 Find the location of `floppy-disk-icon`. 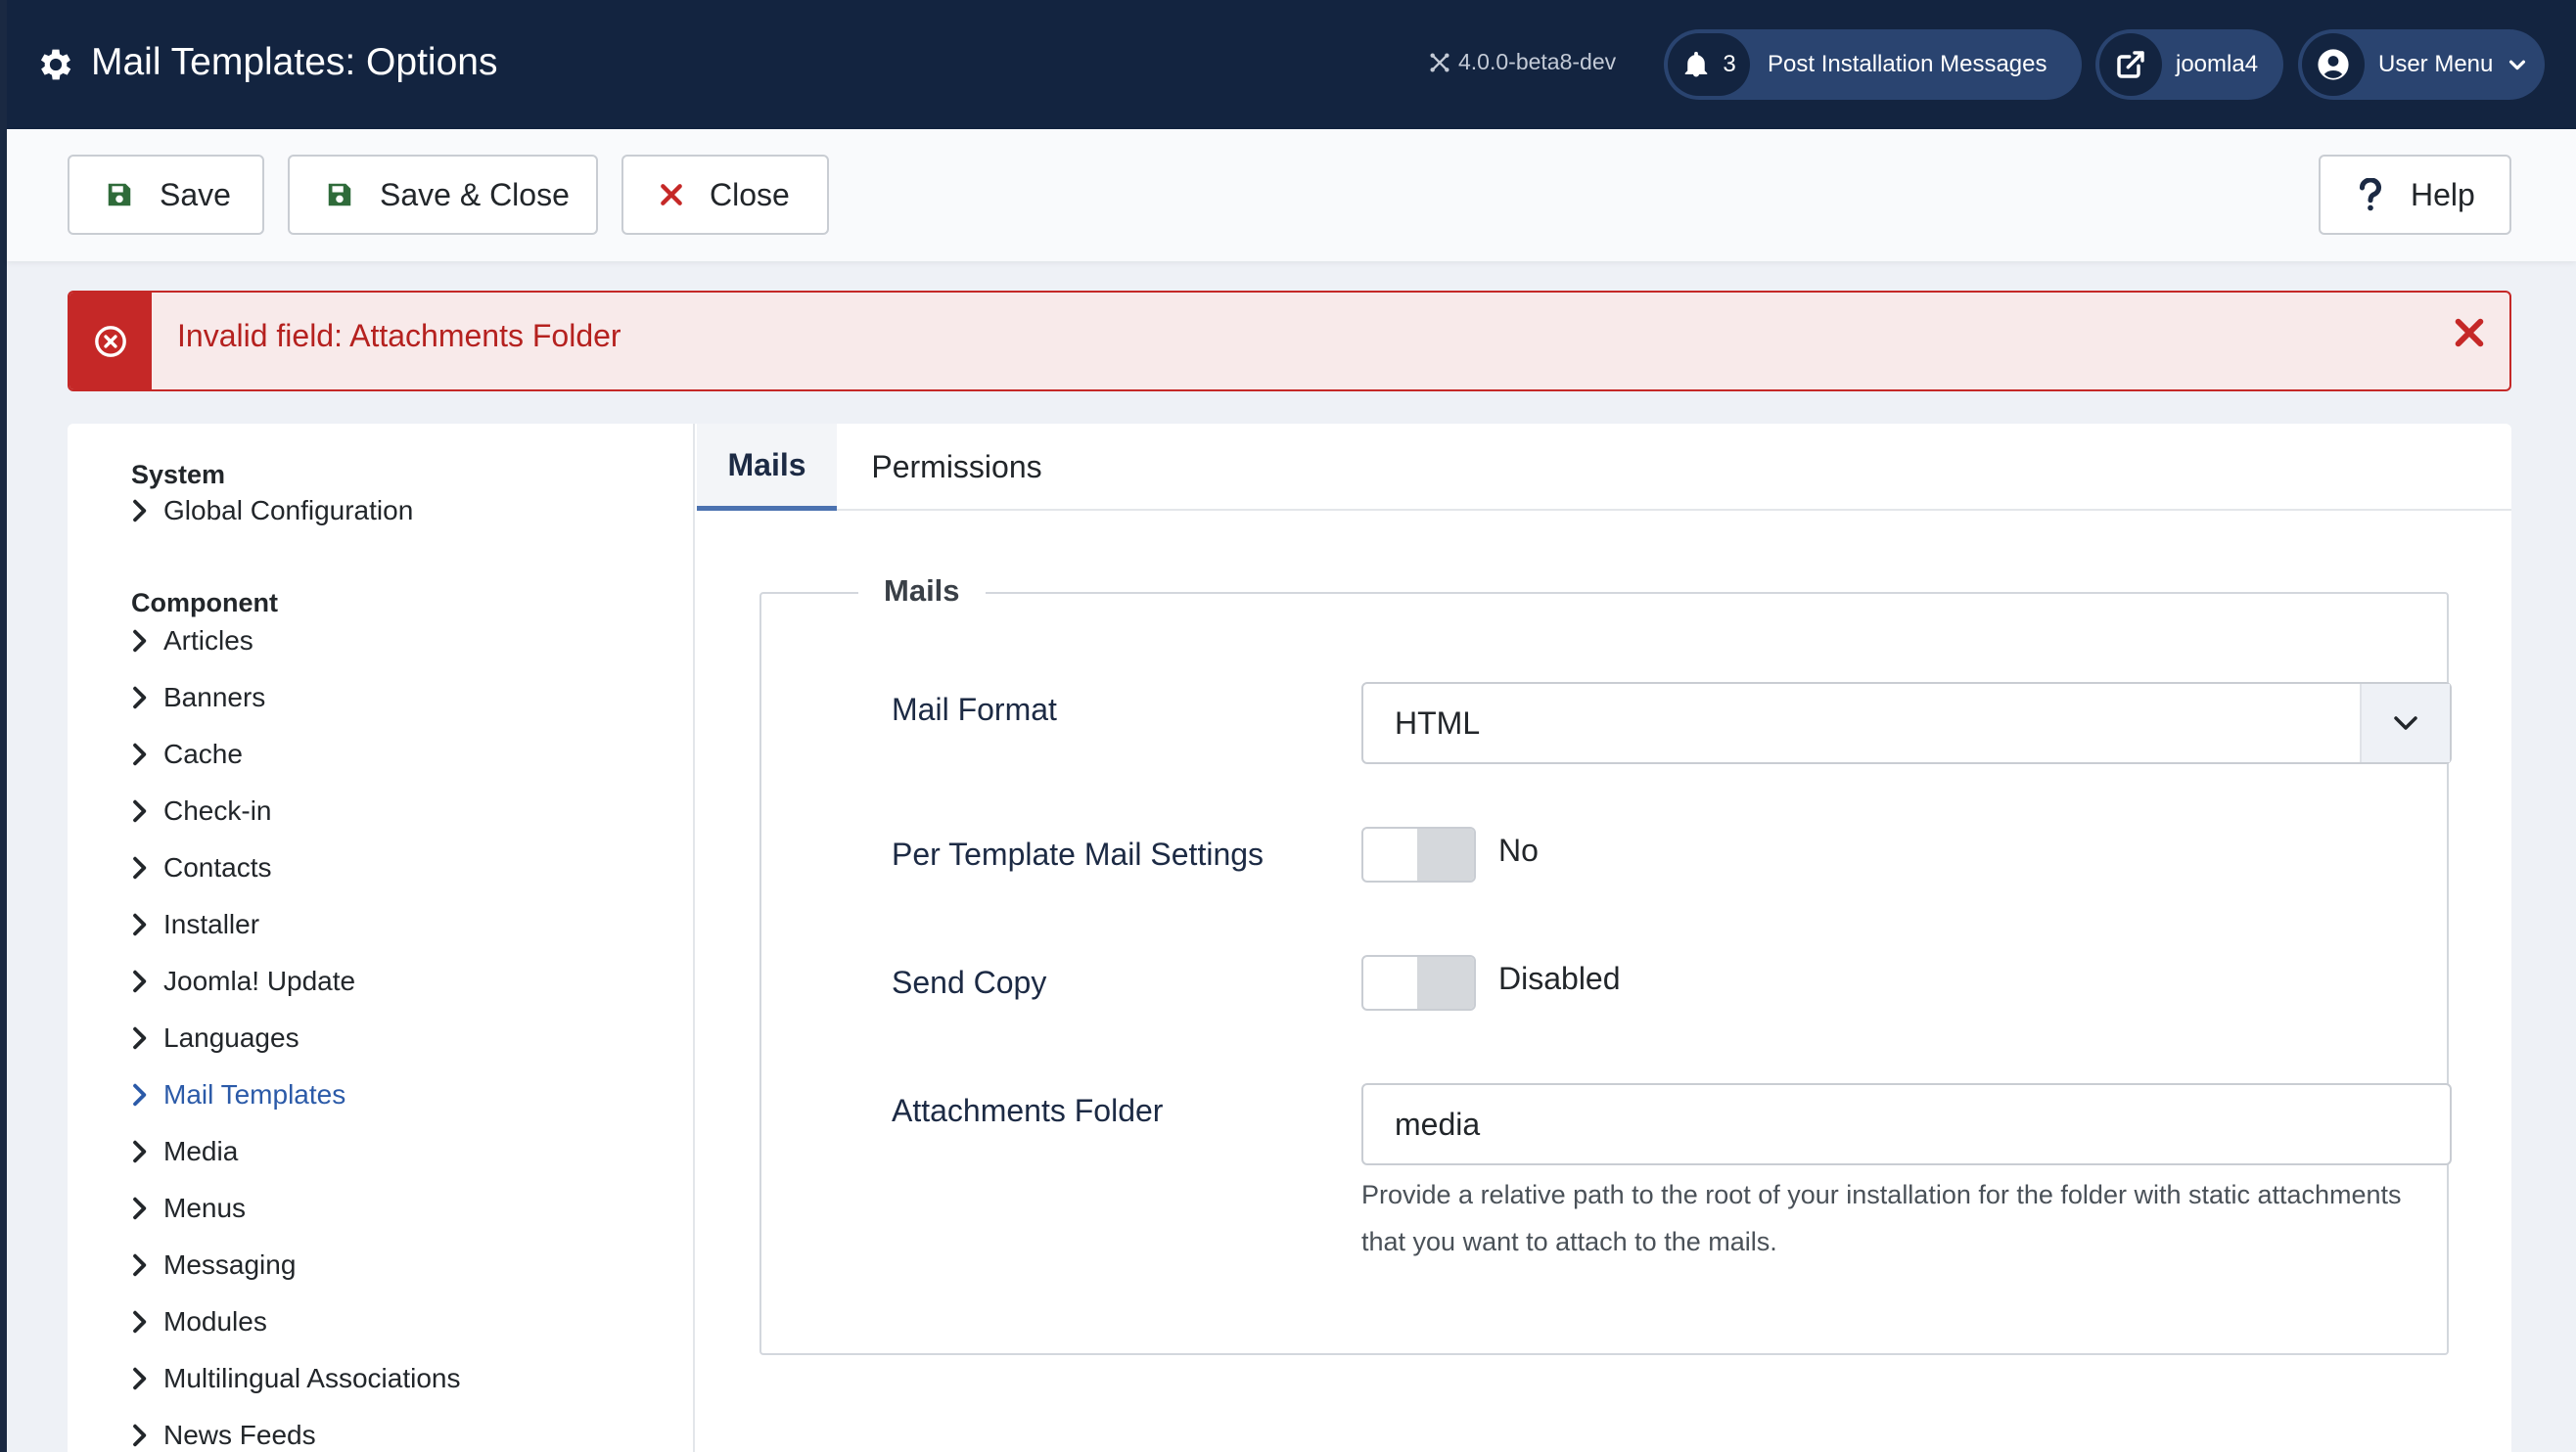

floppy-disk-icon is located at coordinates (340, 194).